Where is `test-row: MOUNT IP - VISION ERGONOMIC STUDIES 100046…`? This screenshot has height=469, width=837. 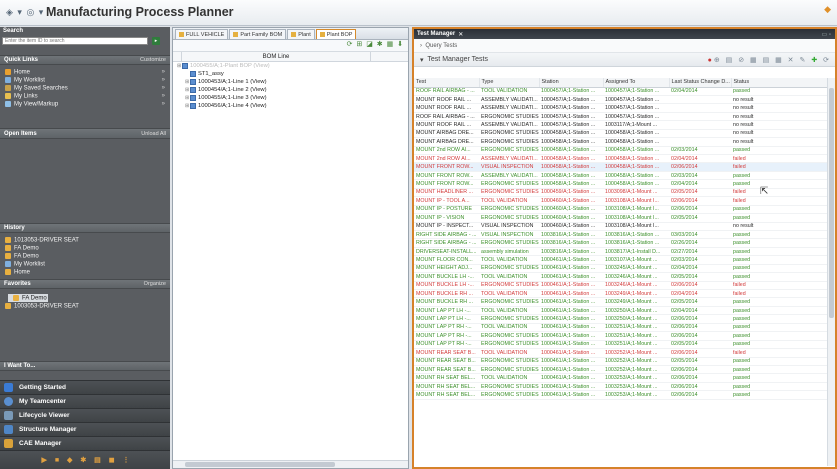 test-row: MOUNT IP - VISION ERGONOMIC STUDIES 100046… is located at coordinates (620, 218).